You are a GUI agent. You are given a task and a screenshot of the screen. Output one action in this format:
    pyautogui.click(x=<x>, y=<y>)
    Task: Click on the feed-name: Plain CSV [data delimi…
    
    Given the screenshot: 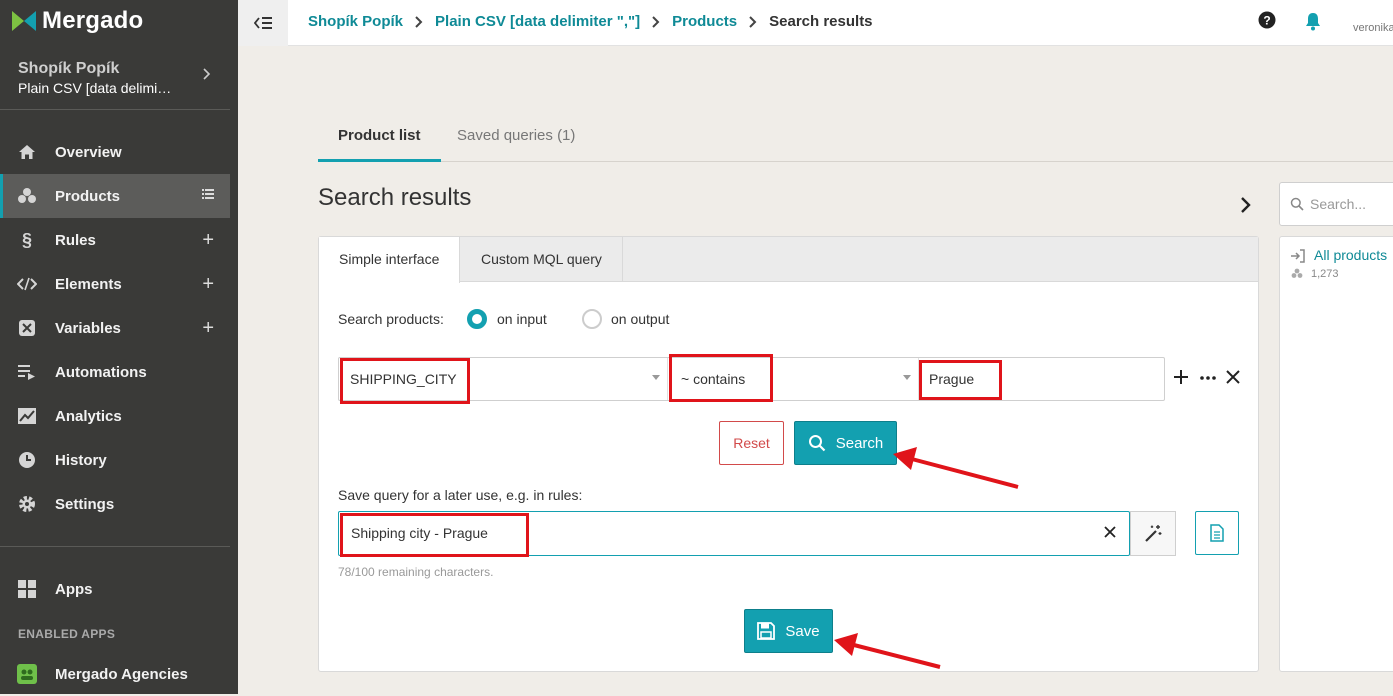 What is the action you would take?
    pyautogui.click(x=95, y=88)
    